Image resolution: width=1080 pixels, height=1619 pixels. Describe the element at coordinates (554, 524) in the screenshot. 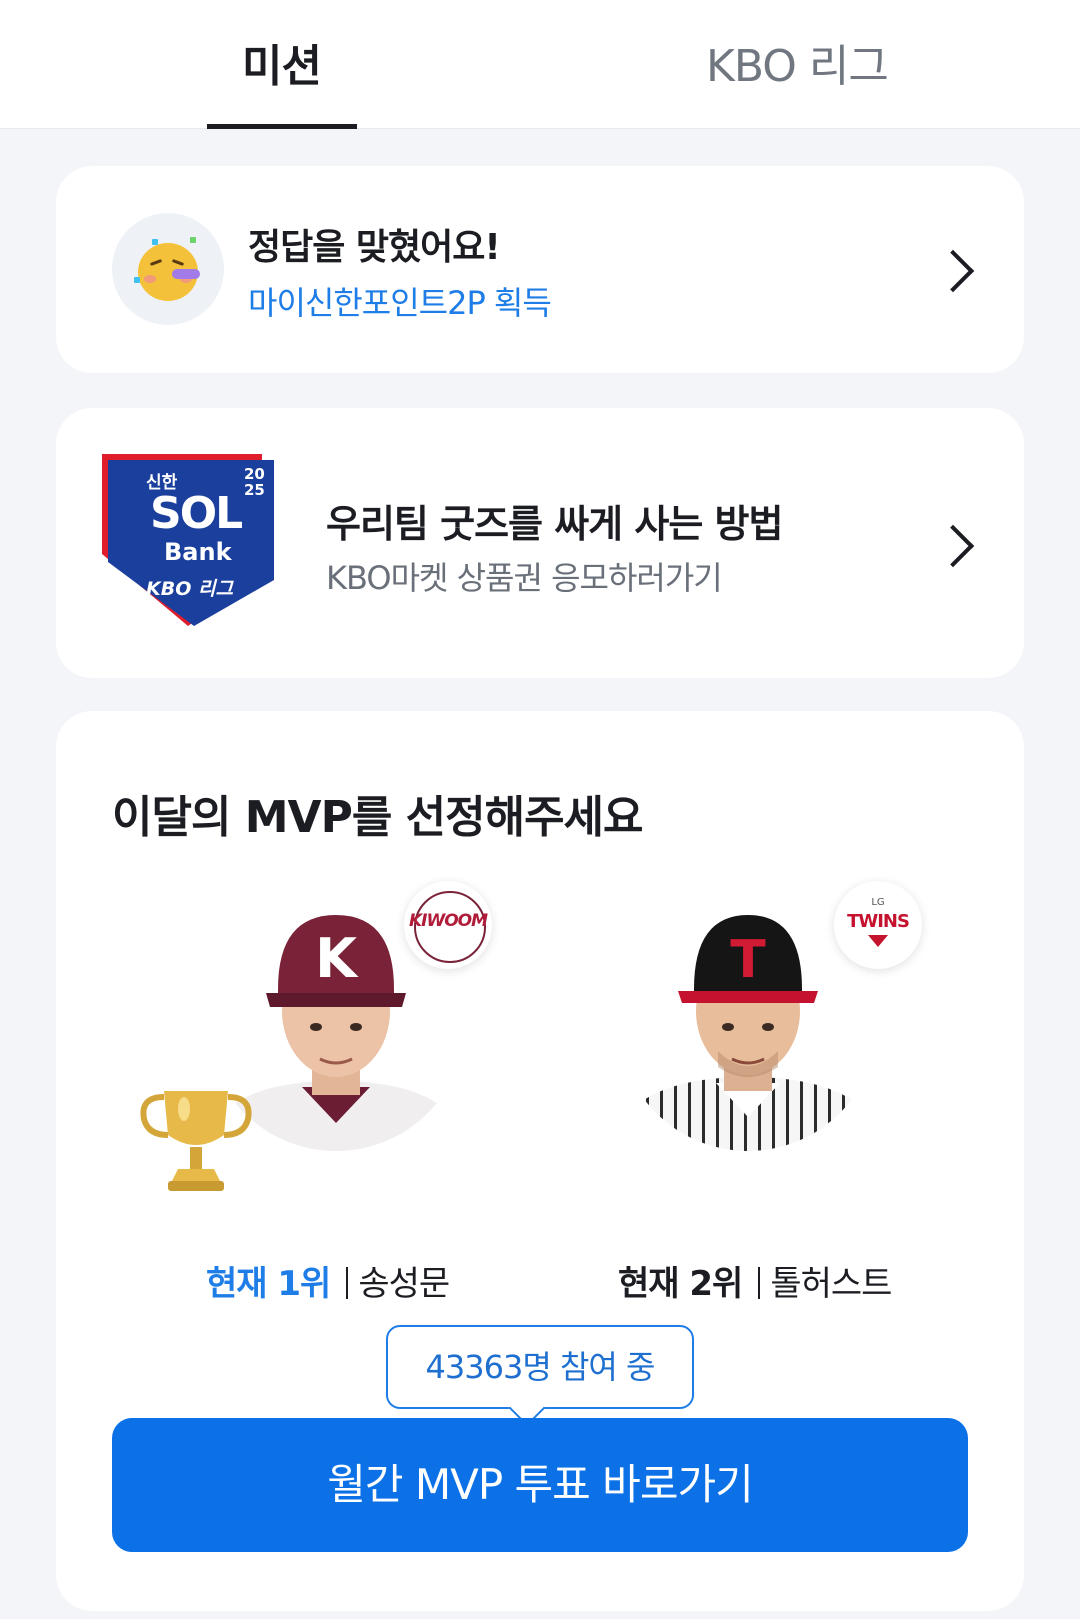

I see `goods-promo-title: 우리팀 굿즈를 싸게 사는 방법` at that location.